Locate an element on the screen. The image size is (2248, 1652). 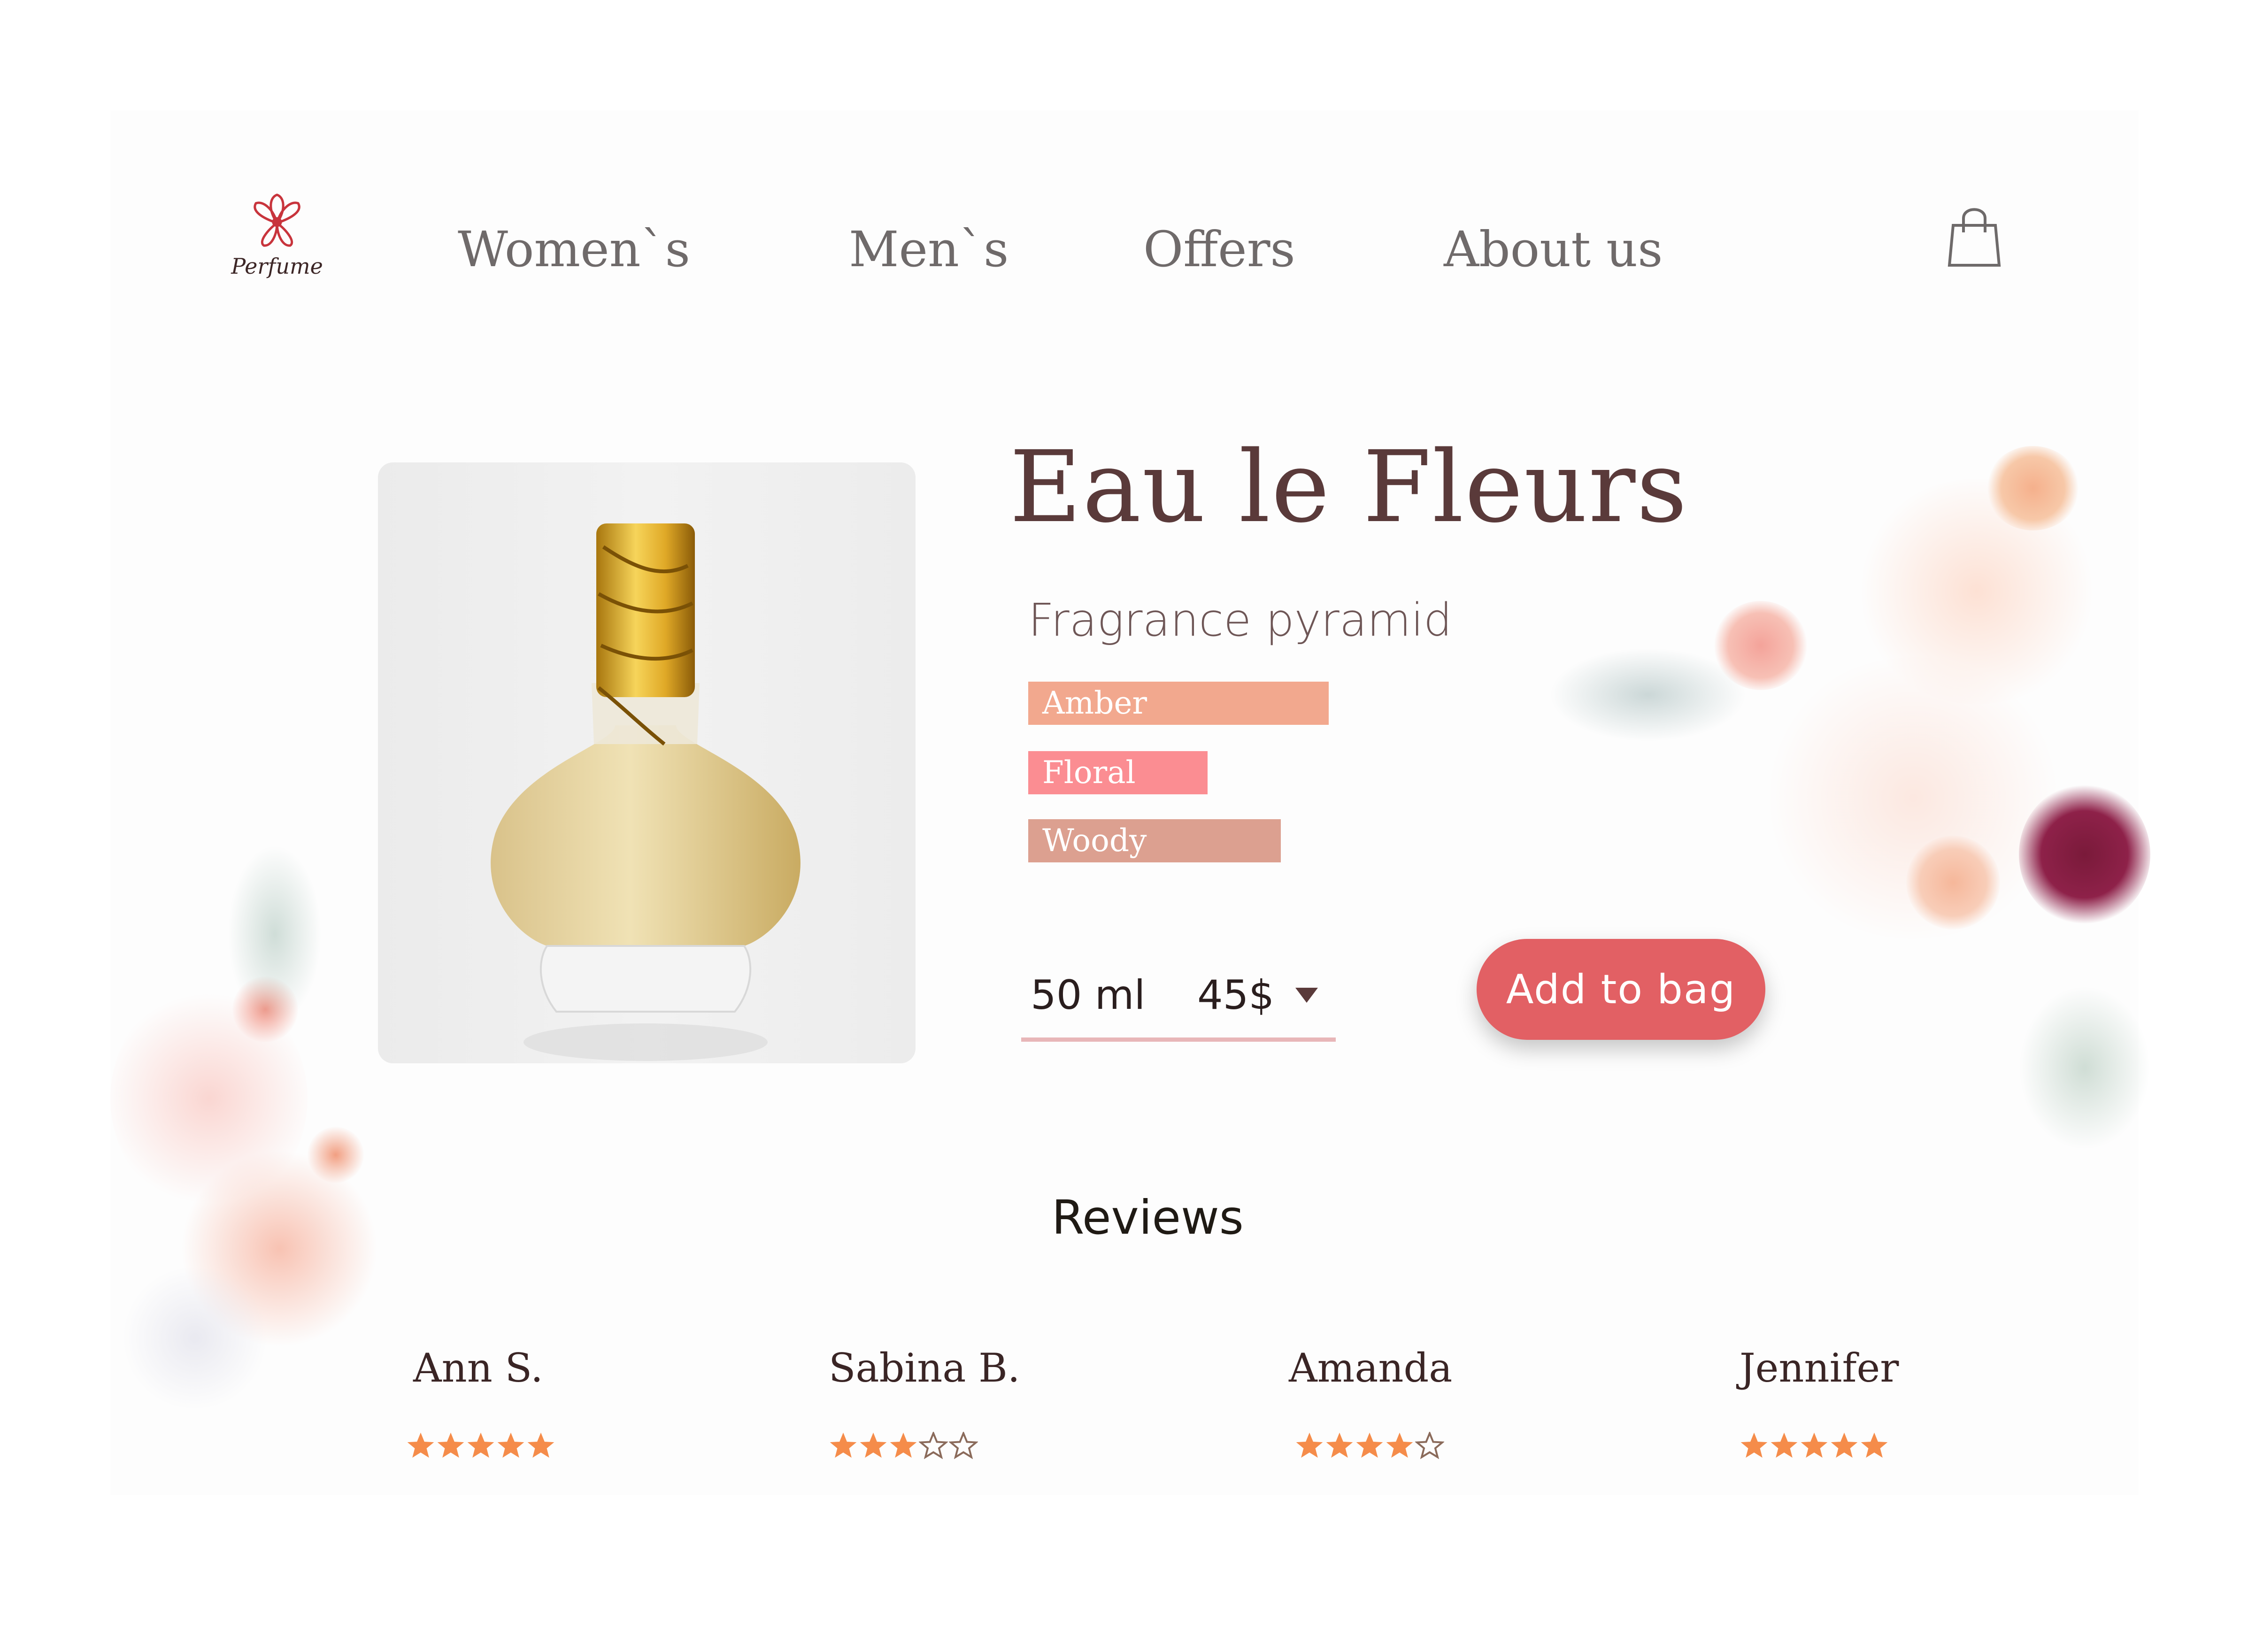
reviews-title: Reviews is located at coordinates (1148, 1218).